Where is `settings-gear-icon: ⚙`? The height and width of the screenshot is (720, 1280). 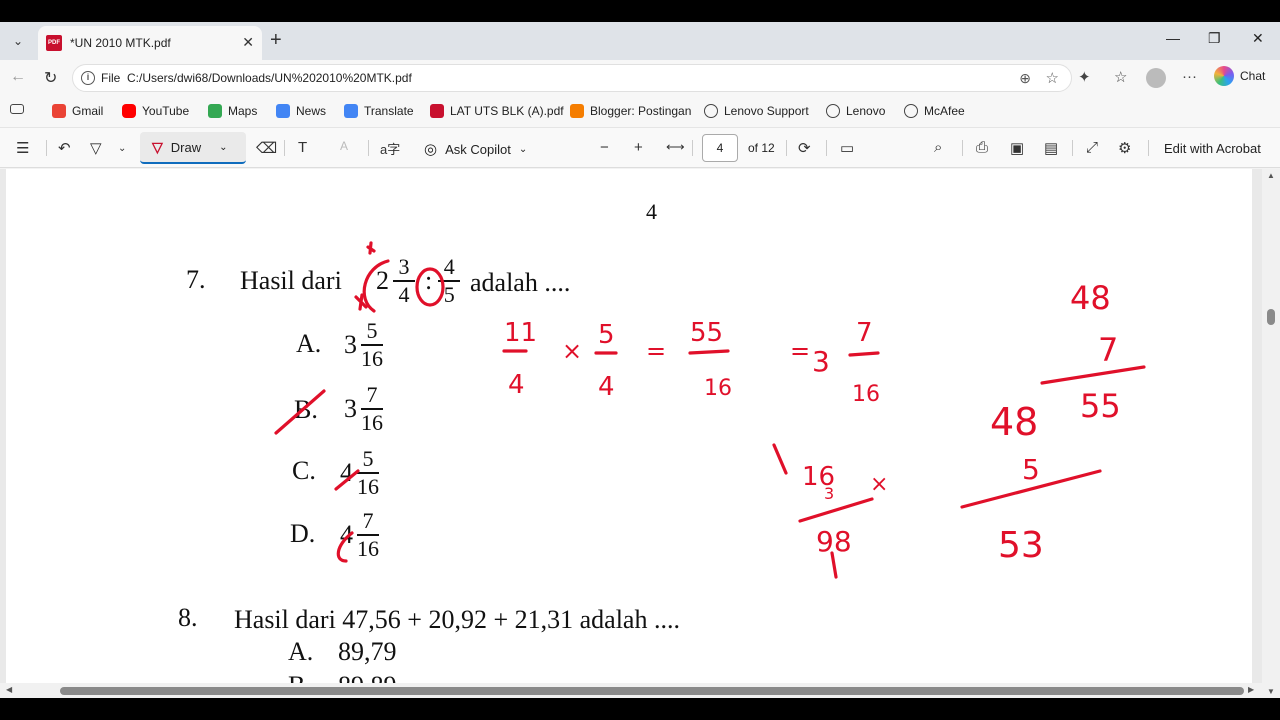 settings-gear-icon: ⚙ is located at coordinates (1124, 148).